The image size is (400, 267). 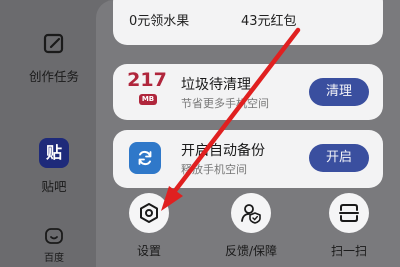 I want to click on clean-button: 清理, so click(x=339, y=92).